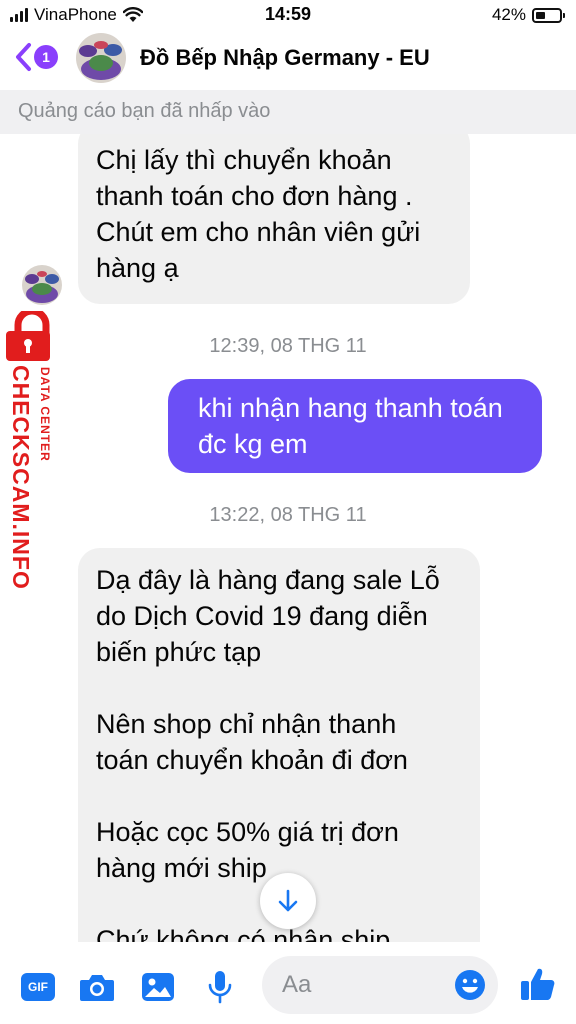  I want to click on lock-icon, so click(28, 336).